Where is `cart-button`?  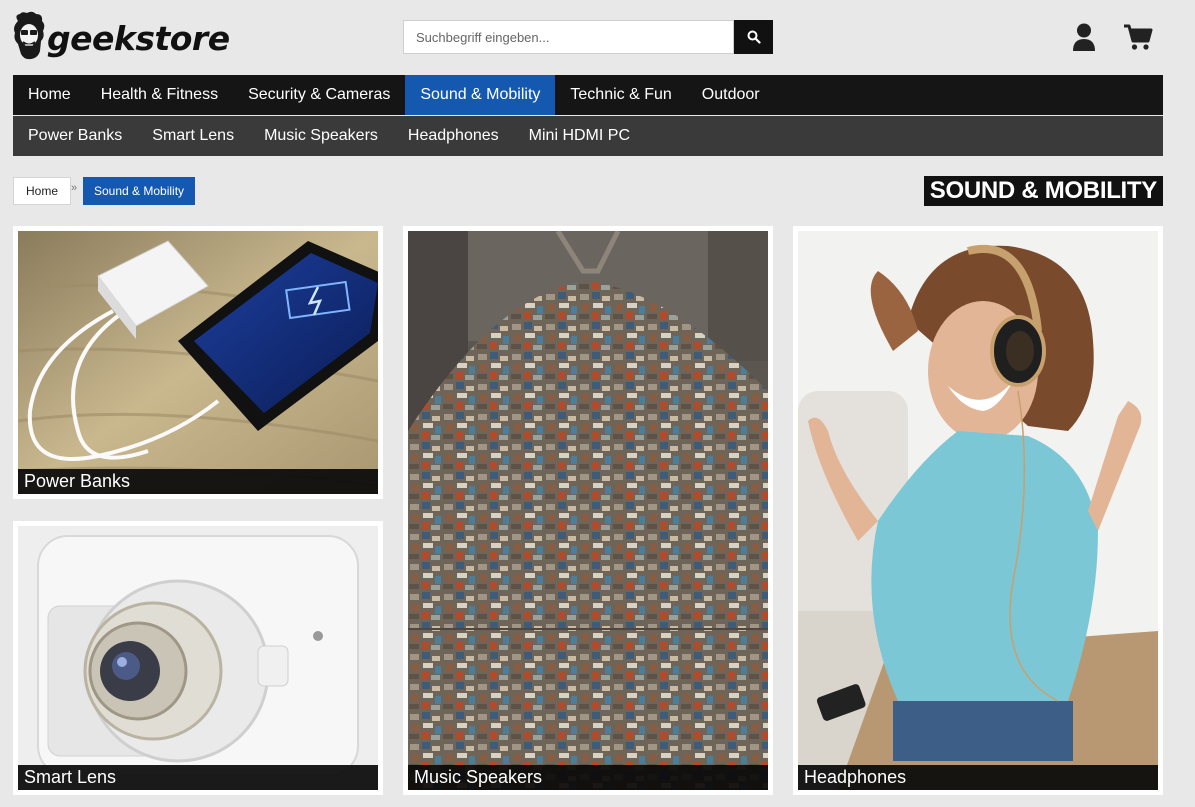 cart-button is located at coordinates (1138, 37).